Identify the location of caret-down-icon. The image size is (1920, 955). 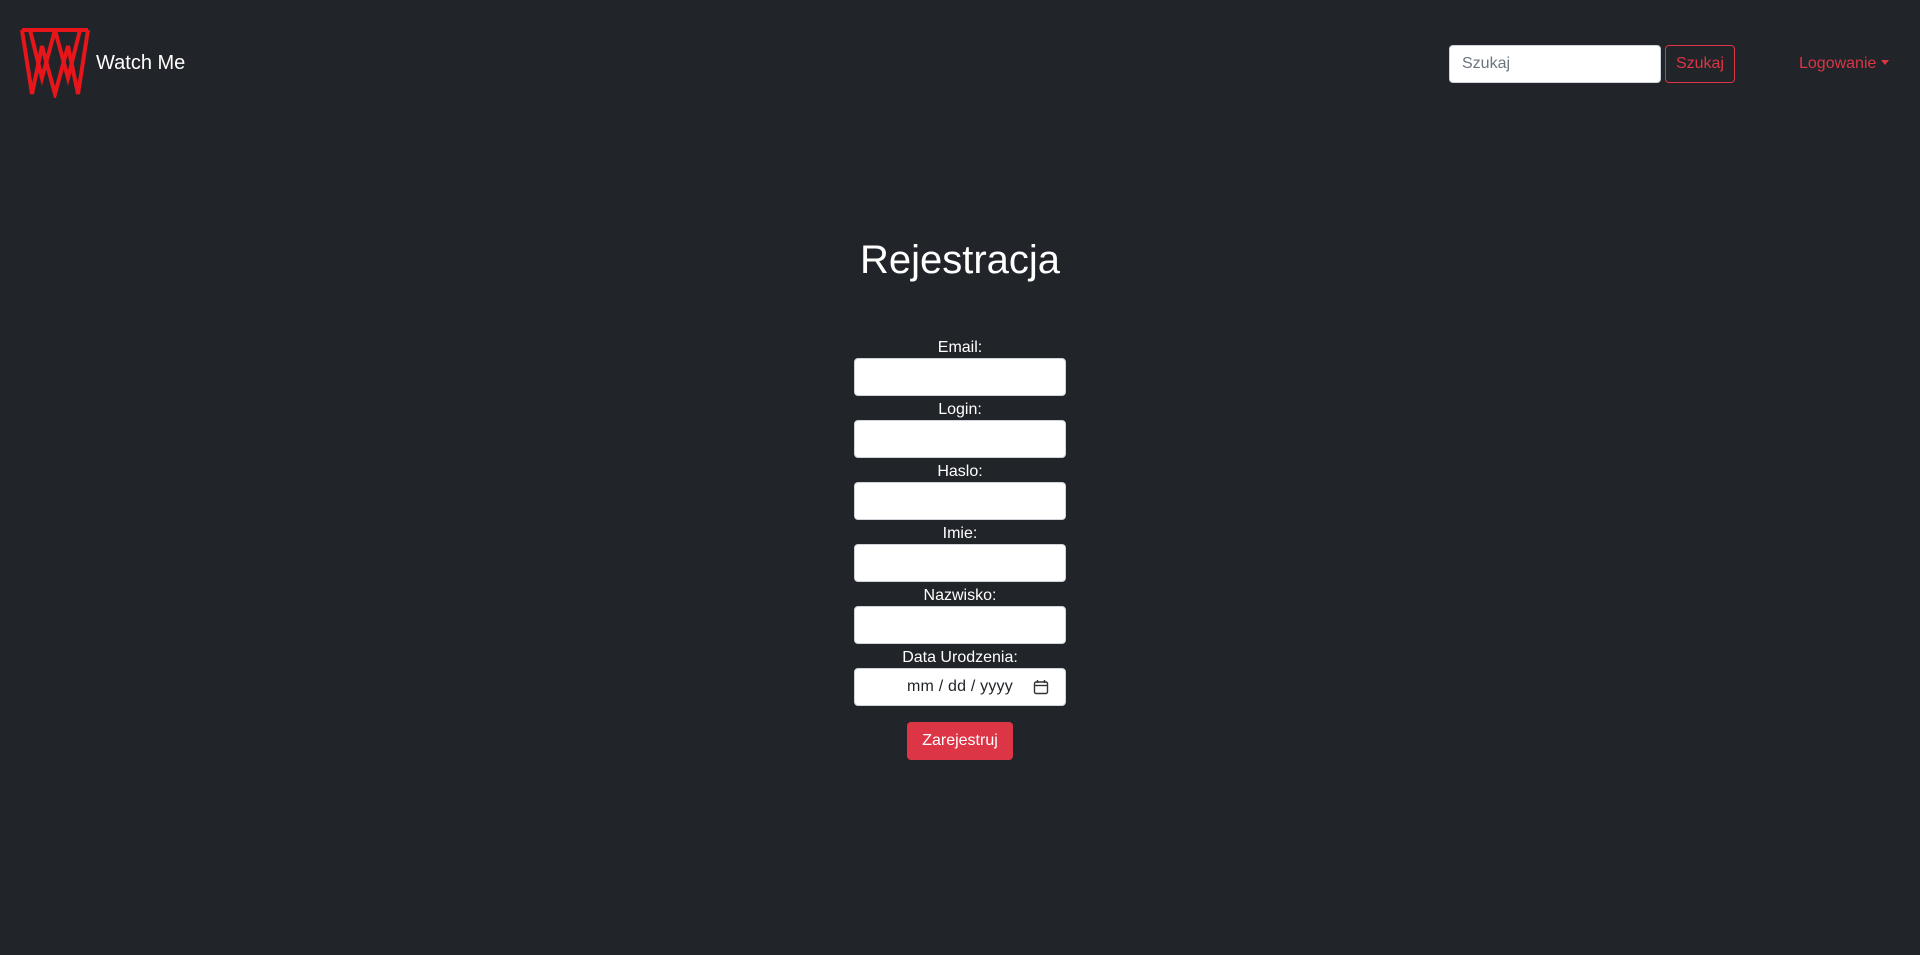
(1885, 62).